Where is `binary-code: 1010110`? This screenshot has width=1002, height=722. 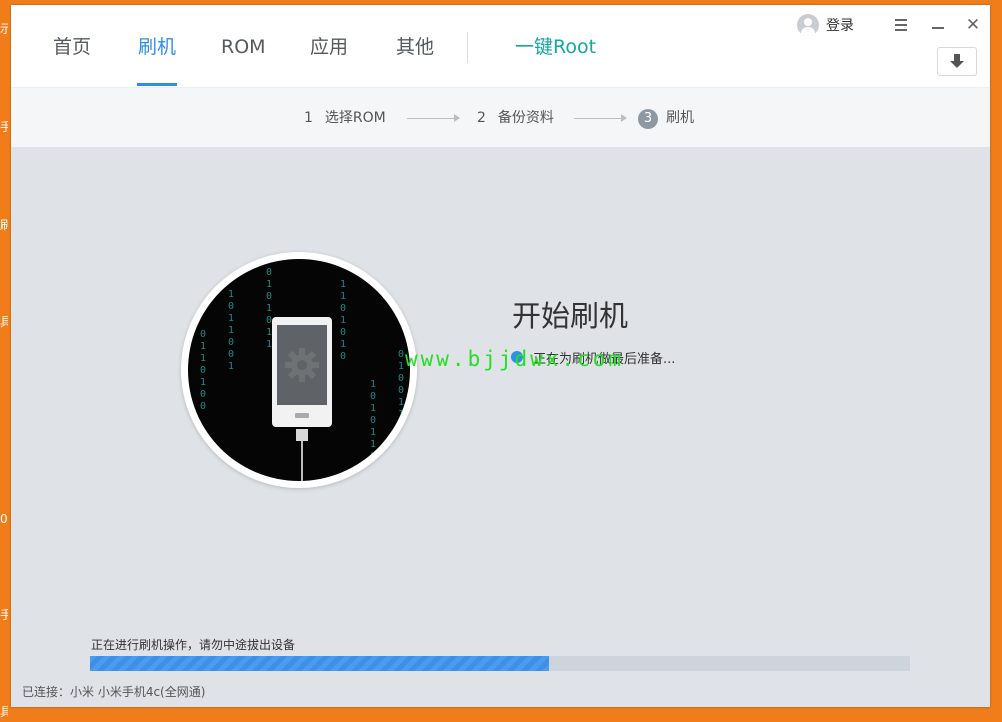 binary-code: 1010110 is located at coordinates (373, 420).